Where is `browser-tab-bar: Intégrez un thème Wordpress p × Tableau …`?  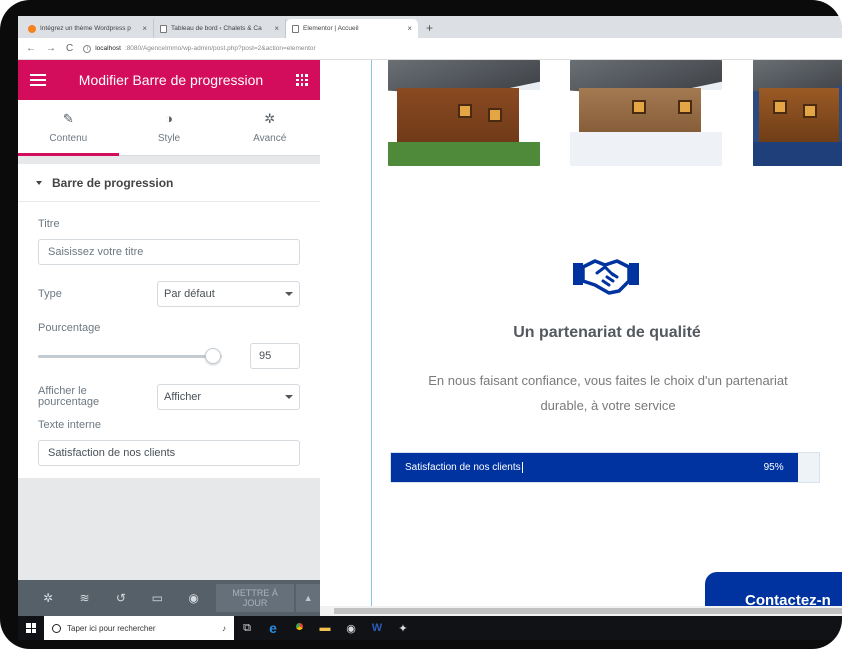 browser-tab-bar: Intégrez un thème Wordpress p × Tableau … is located at coordinates (430, 27).